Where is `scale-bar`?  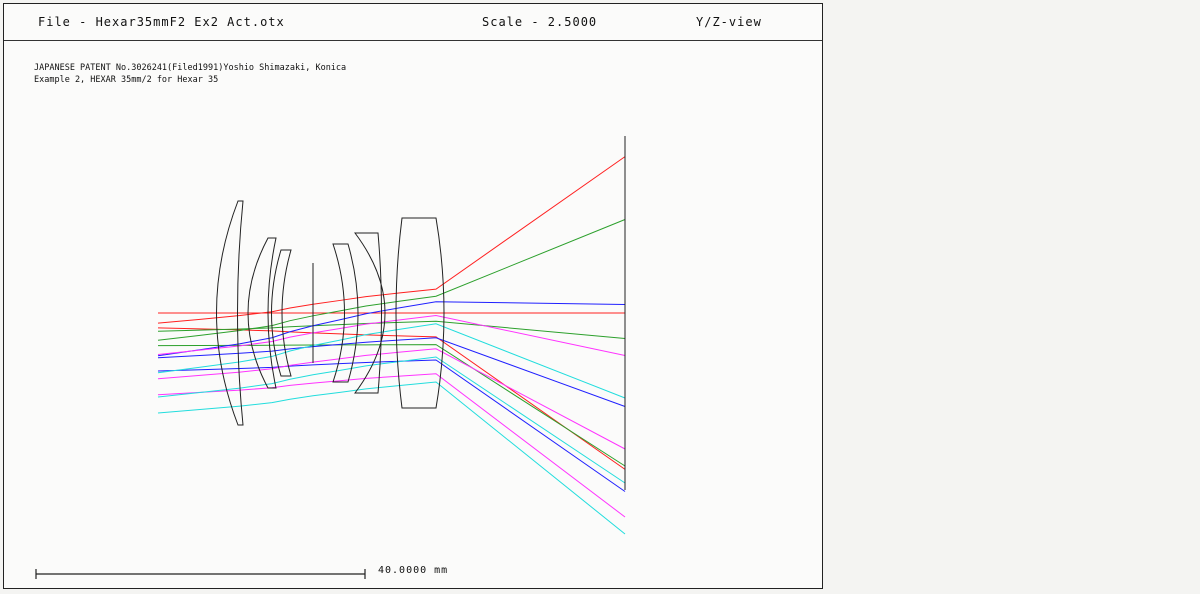
scale-bar is located at coordinates (200, 574).